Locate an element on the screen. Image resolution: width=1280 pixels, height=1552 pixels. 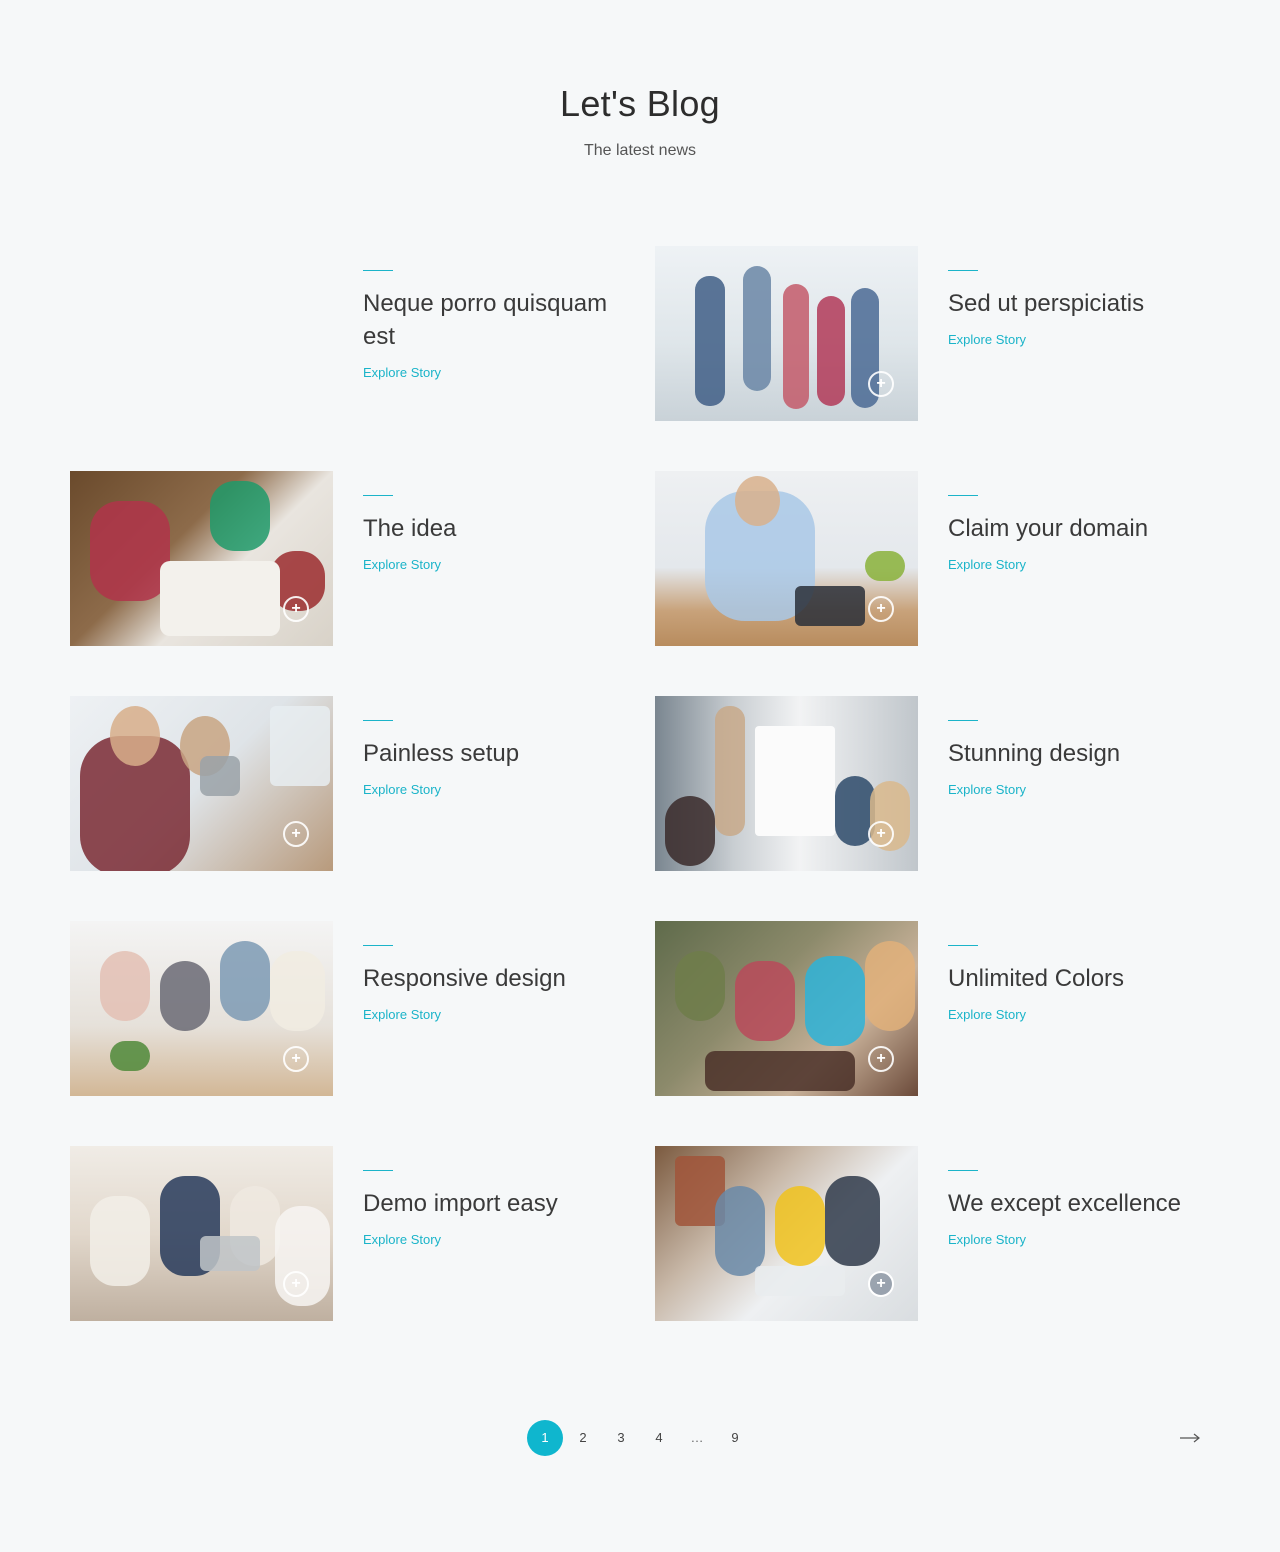
page-button-3: 3 is located at coordinates (621, 1438).